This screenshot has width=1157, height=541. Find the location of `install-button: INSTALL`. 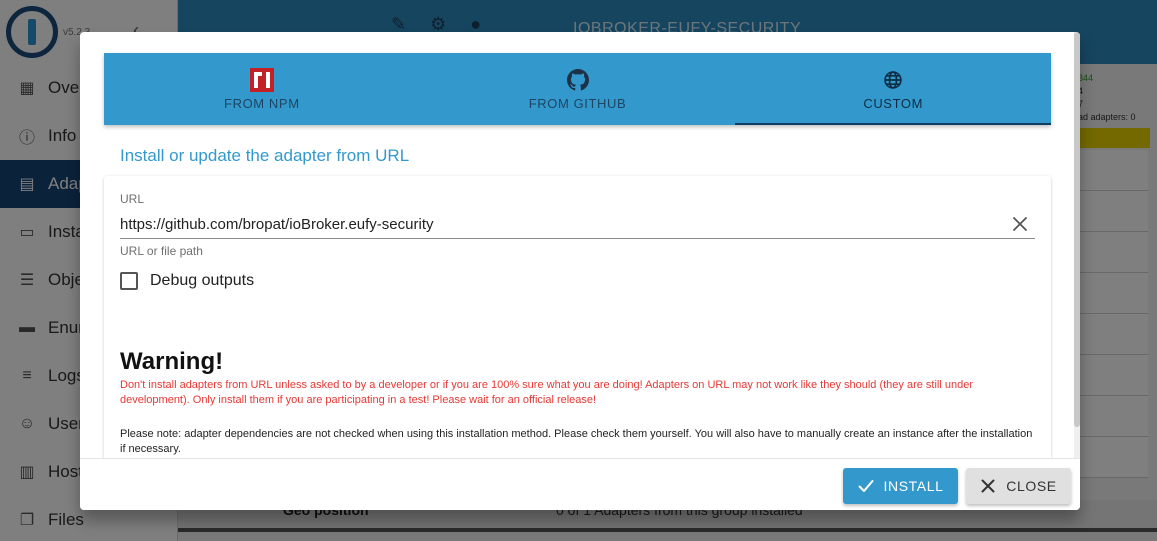

install-button: INSTALL is located at coordinates (900, 486).